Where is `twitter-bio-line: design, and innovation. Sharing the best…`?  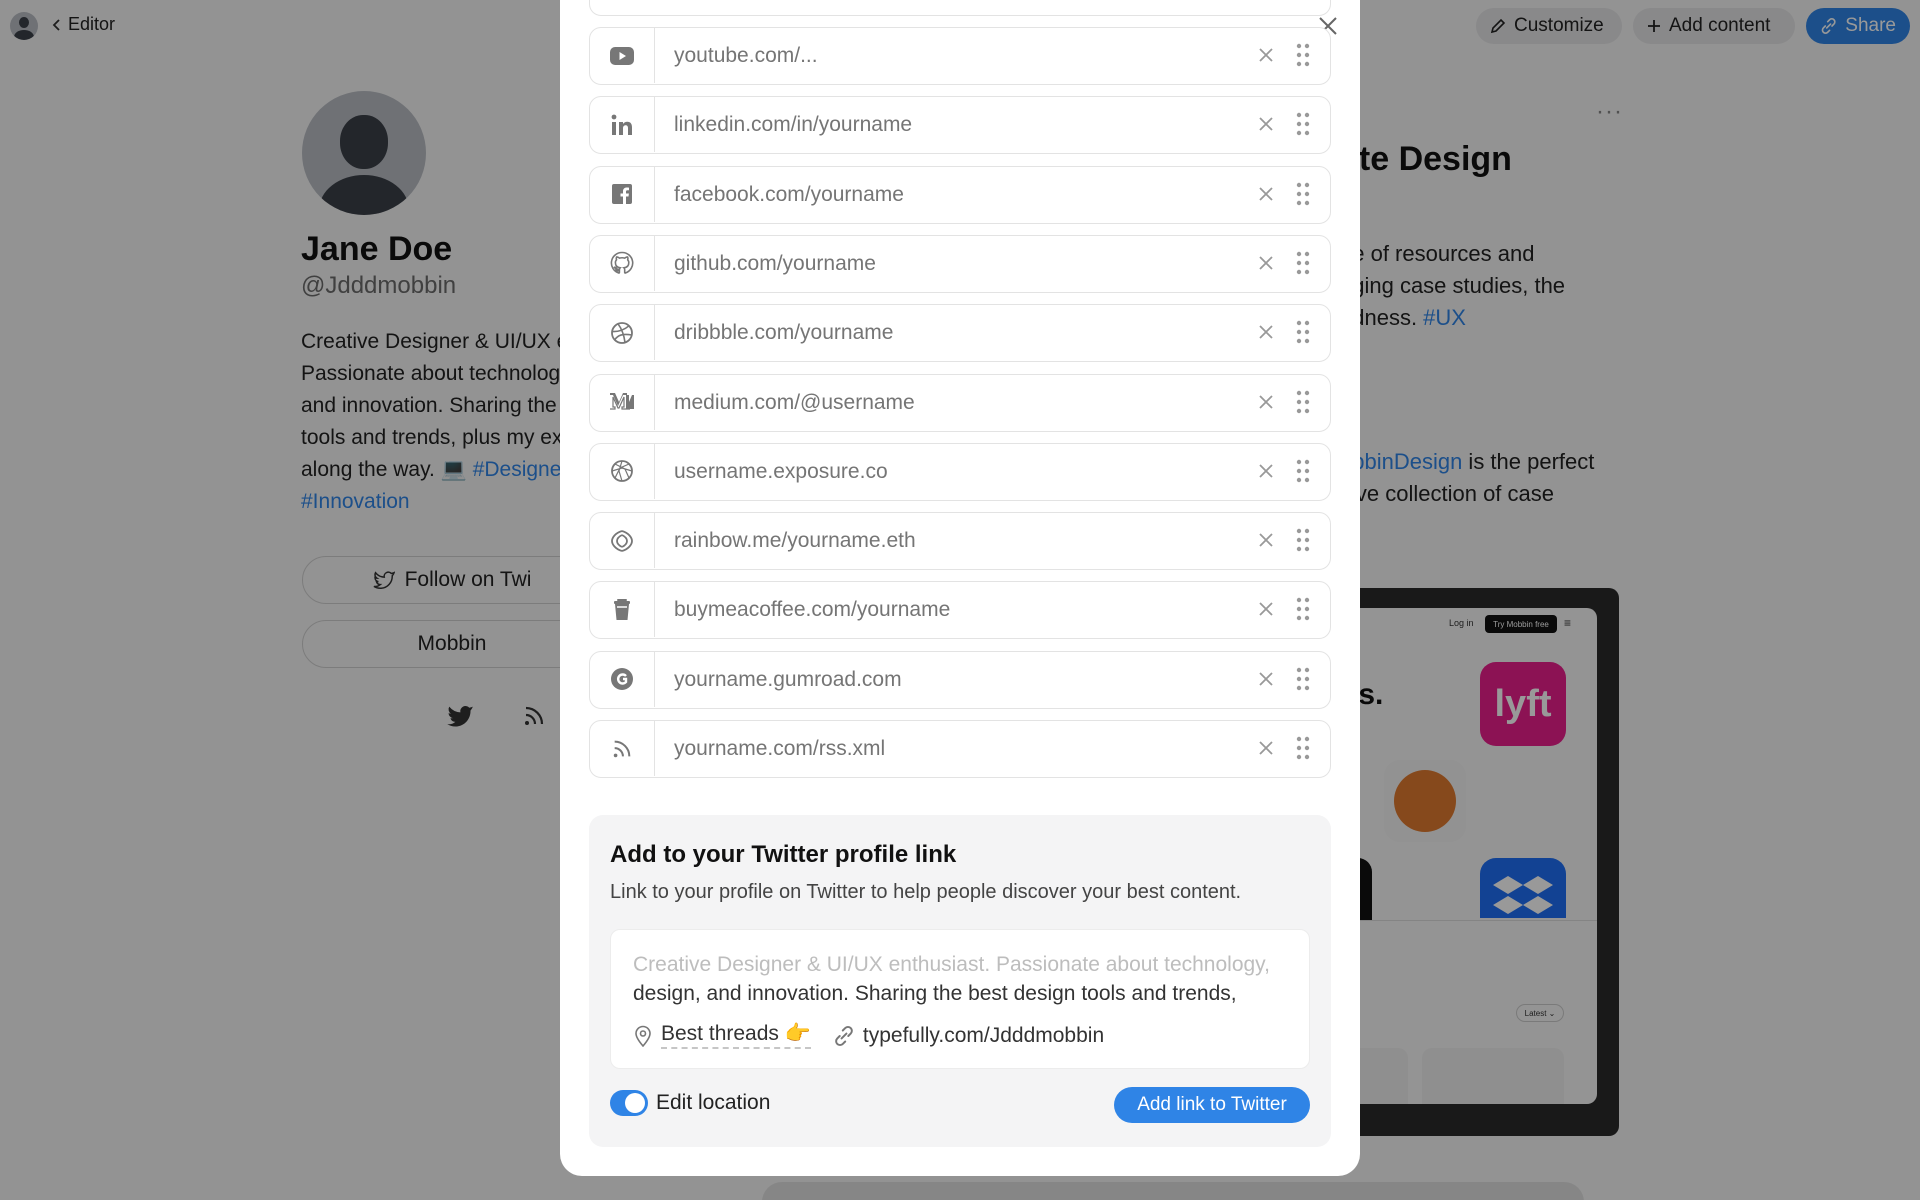
twitter-bio-line: design, and innovation. Sharing the best… is located at coordinates (935, 993).